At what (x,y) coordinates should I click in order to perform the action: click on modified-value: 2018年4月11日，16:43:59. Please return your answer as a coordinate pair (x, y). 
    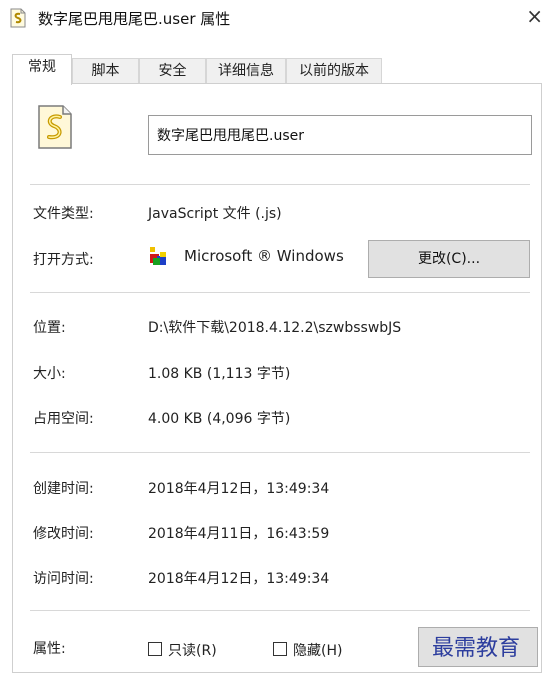
    Looking at the image, I should click on (239, 534).